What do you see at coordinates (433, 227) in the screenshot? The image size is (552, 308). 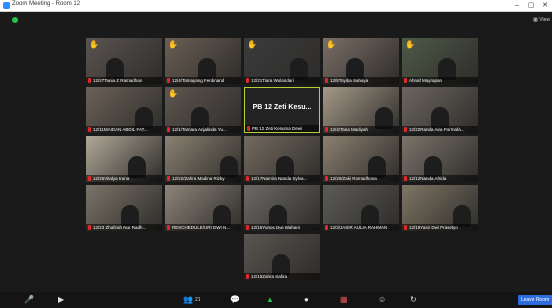 I see `participant-name: 12/19Yasir Dwi Prasetyo` at bounding box center [433, 227].